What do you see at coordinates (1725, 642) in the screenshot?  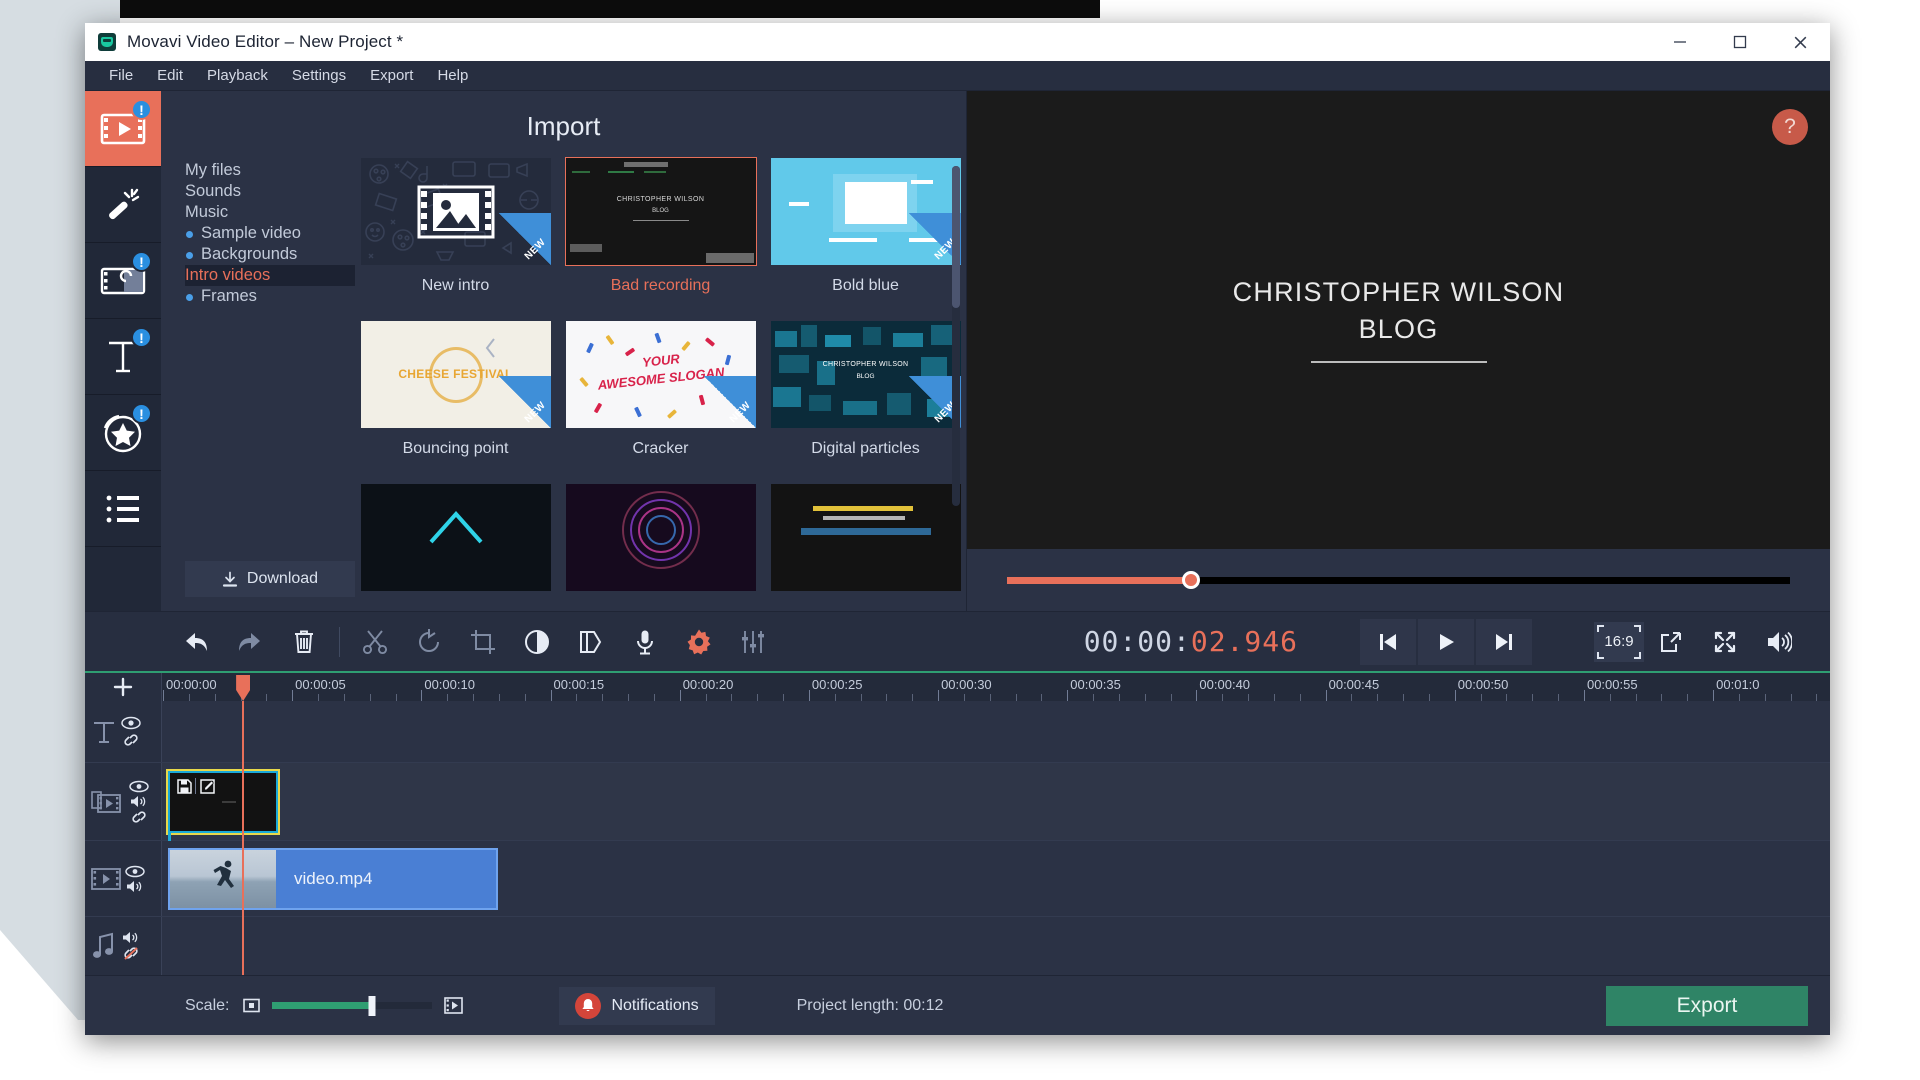 I see `fullscreen-button` at bounding box center [1725, 642].